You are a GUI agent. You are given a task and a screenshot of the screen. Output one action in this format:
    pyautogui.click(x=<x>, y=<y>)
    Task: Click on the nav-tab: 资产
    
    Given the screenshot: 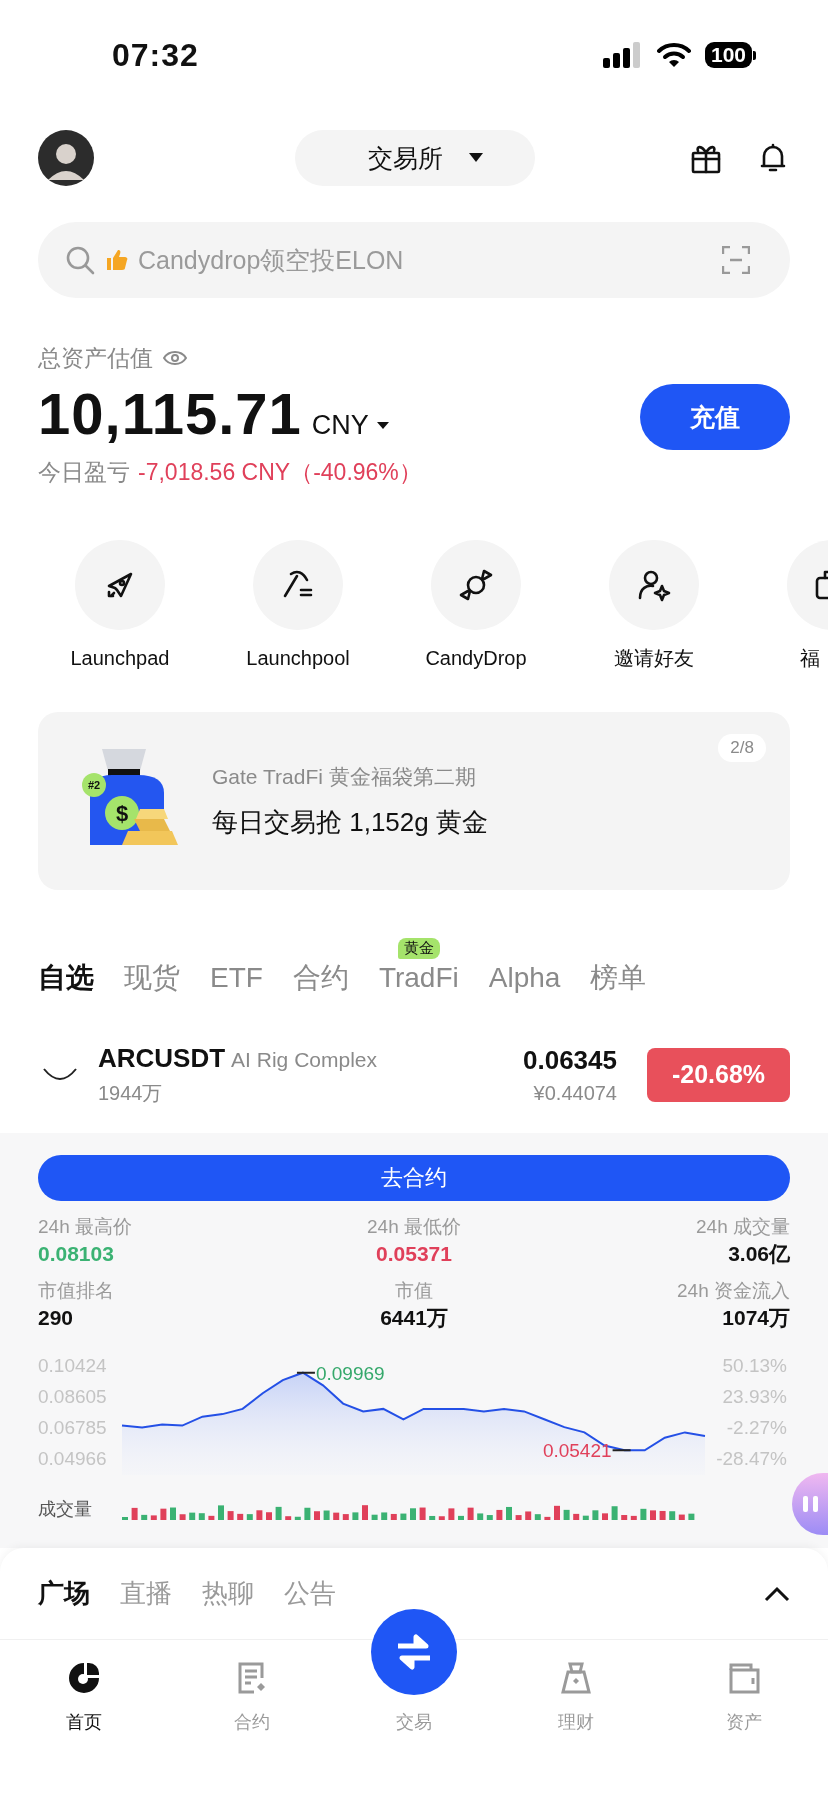 What is the action you would take?
    pyautogui.click(x=744, y=1720)
    